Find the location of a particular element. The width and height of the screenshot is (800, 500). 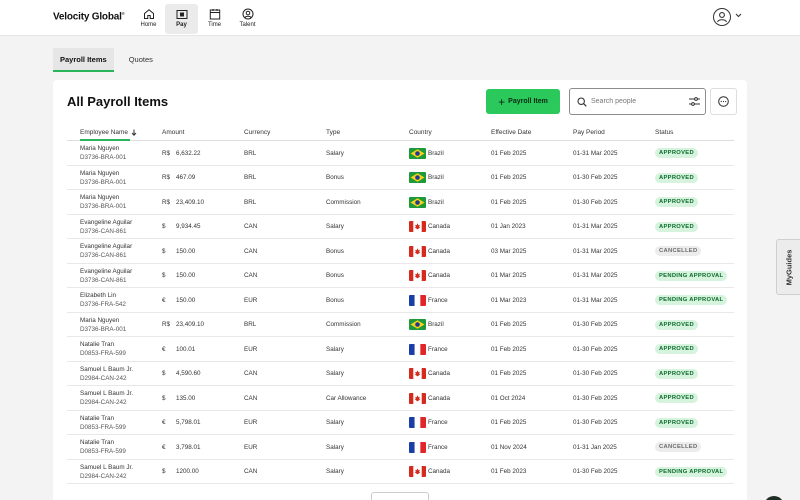

top-bar: Velocity Global® Home Pay Time Talent is located at coordinates (400, 18).